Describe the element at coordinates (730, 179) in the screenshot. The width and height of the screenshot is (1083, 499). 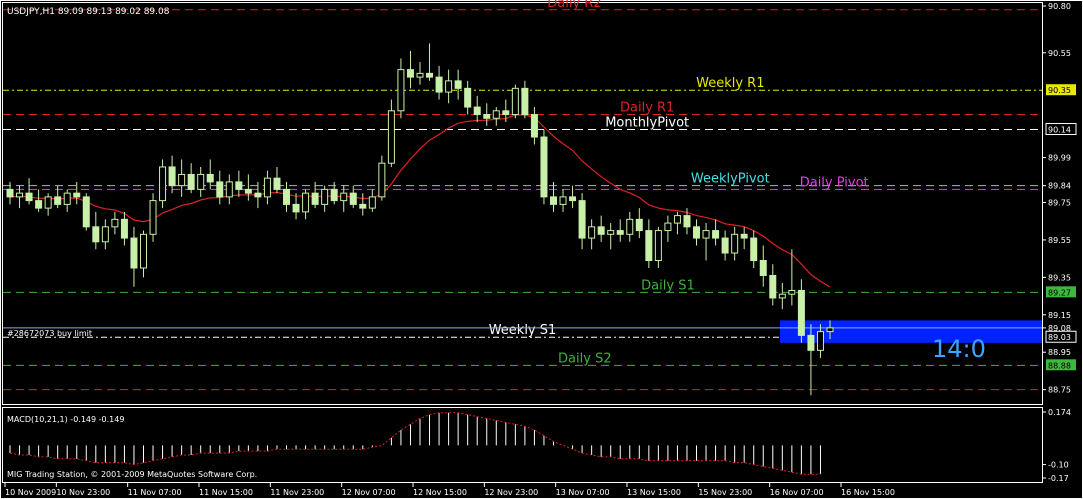
I see `level-label: WeeklyPivot` at that location.